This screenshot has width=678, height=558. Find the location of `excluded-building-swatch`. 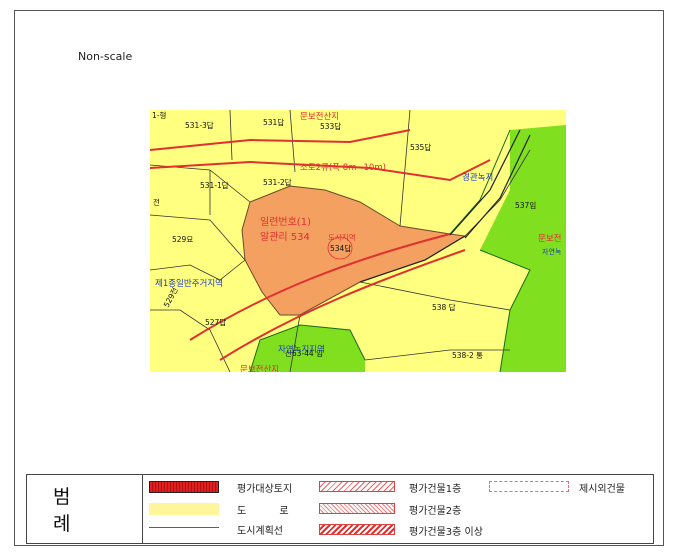

excluded-building-swatch is located at coordinates (529, 486).